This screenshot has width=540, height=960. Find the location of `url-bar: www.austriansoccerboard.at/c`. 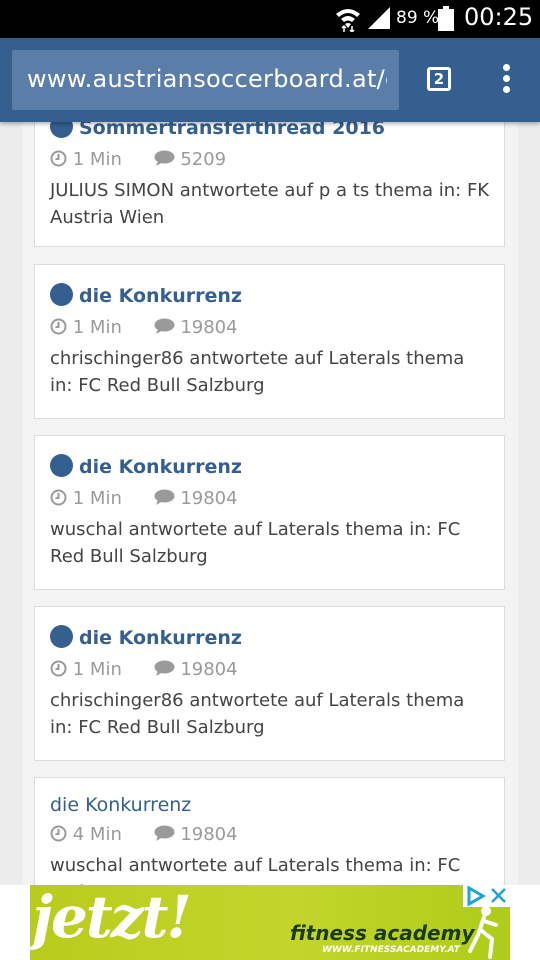

url-bar: www.austriansoccerboard.at/c is located at coordinates (205, 80).